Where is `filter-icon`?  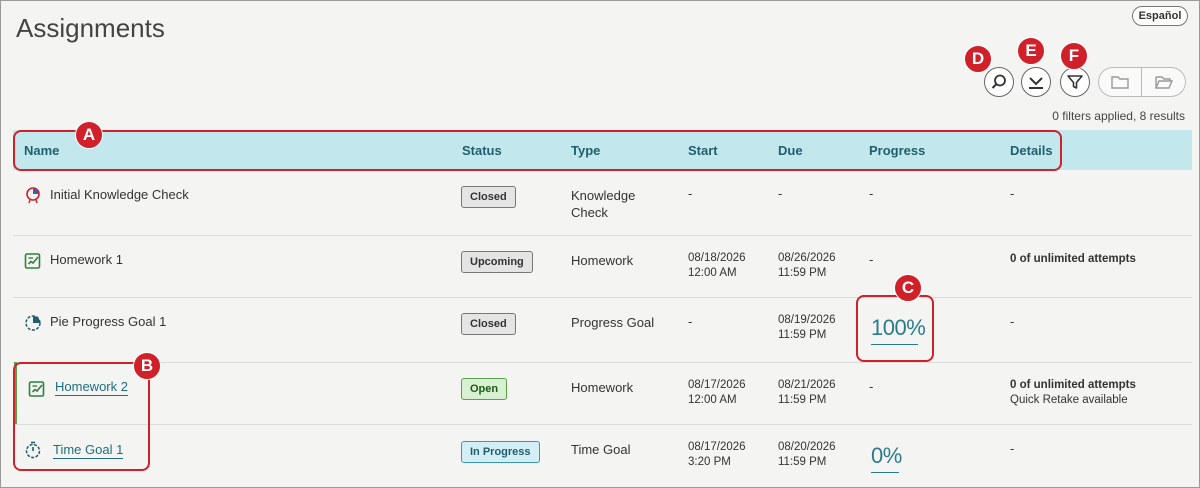
filter-icon is located at coordinates (1075, 82).